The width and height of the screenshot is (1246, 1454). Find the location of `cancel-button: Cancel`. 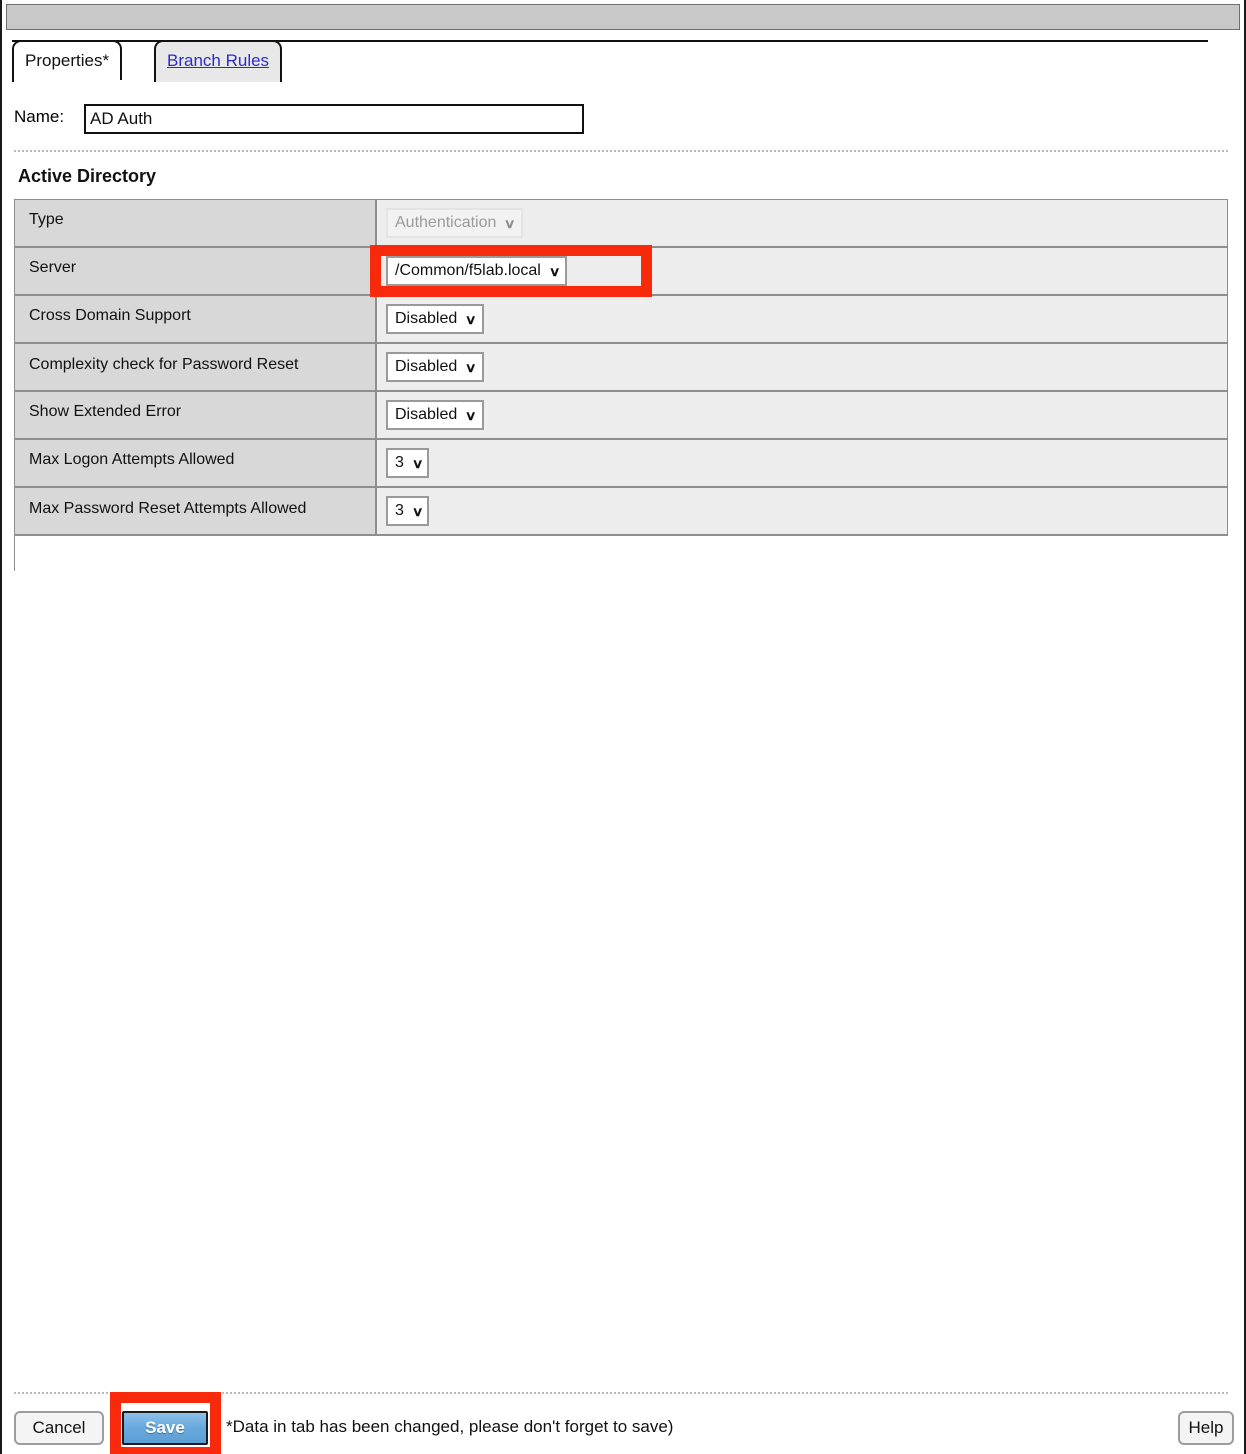

cancel-button: Cancel is located at coordinates (59, 1428).